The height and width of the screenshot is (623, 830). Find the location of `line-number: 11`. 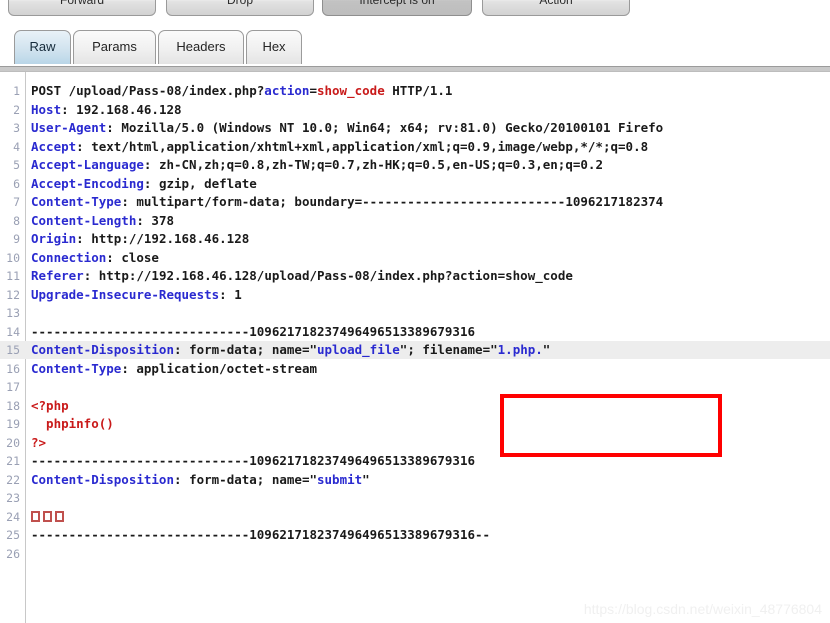

line-number: 11 is located at coordinates (13, 276).